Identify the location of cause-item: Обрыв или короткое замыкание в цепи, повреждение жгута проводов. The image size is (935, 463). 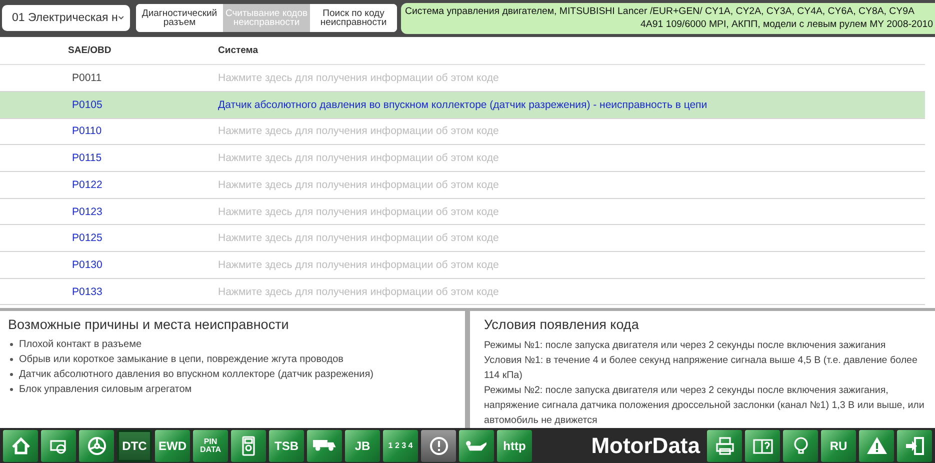
(181, 359).